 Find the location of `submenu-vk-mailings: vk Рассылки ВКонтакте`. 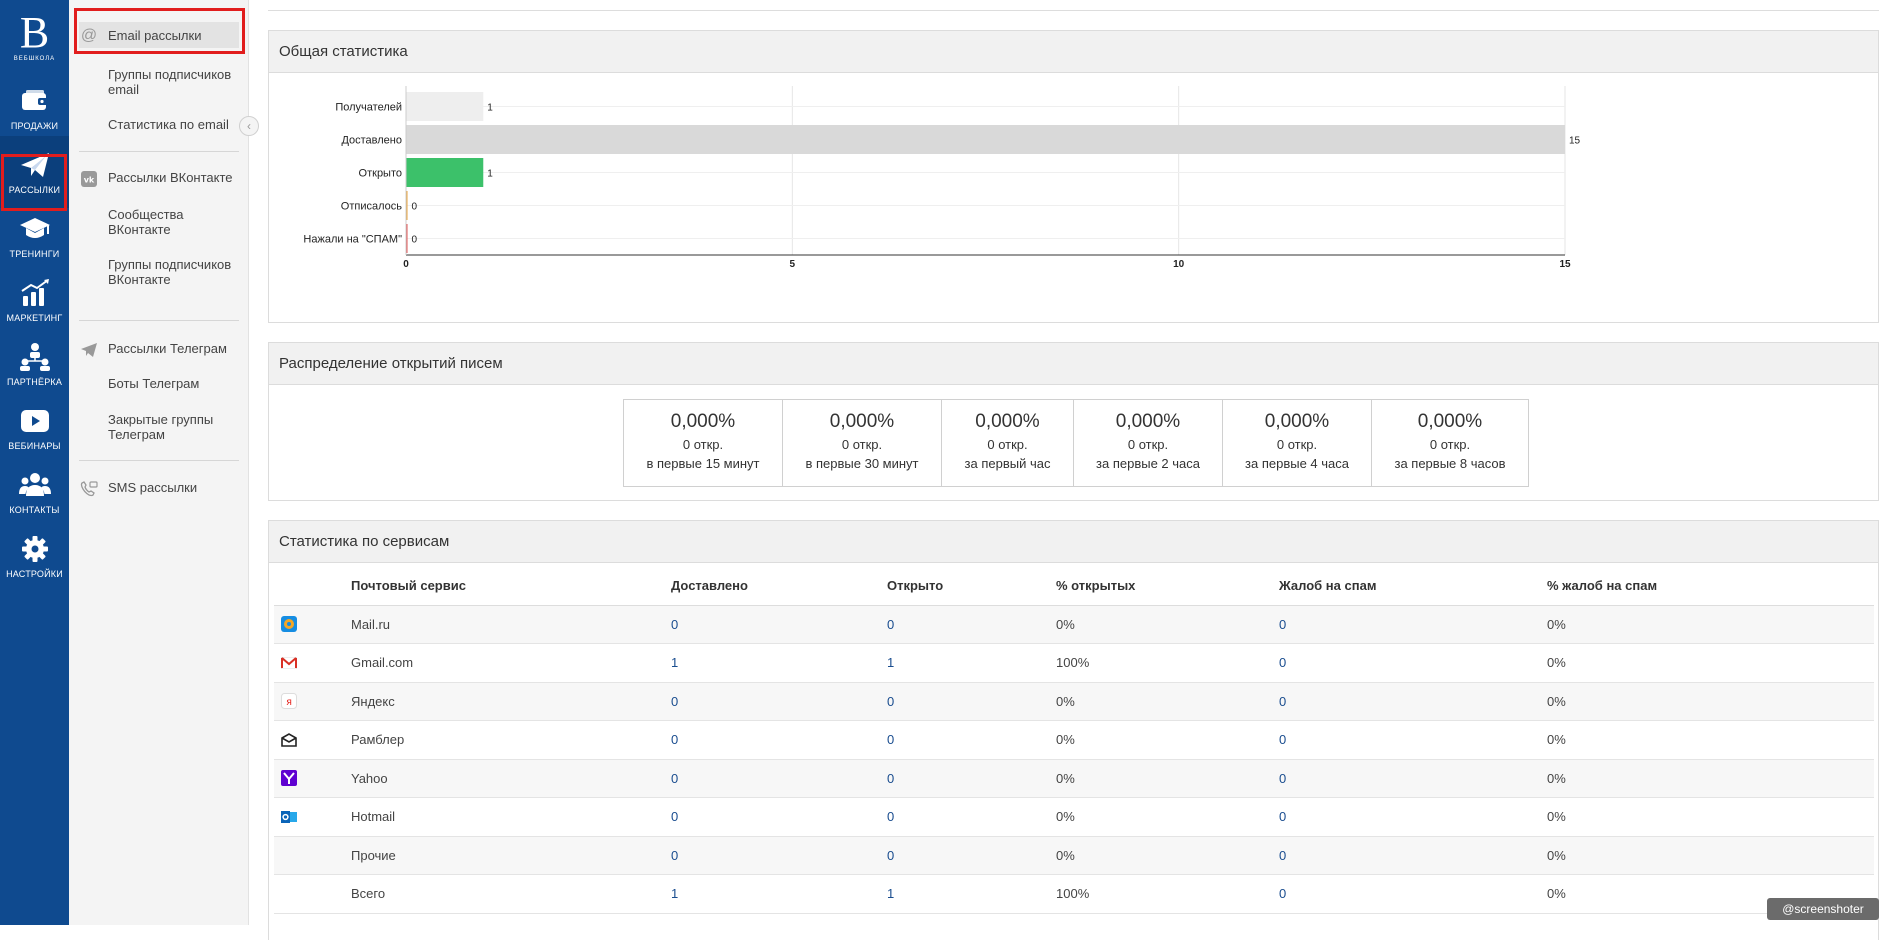

submenu-vk-mailings: vk Рассылки ВКонтакте is located at coordinates (159, 179).